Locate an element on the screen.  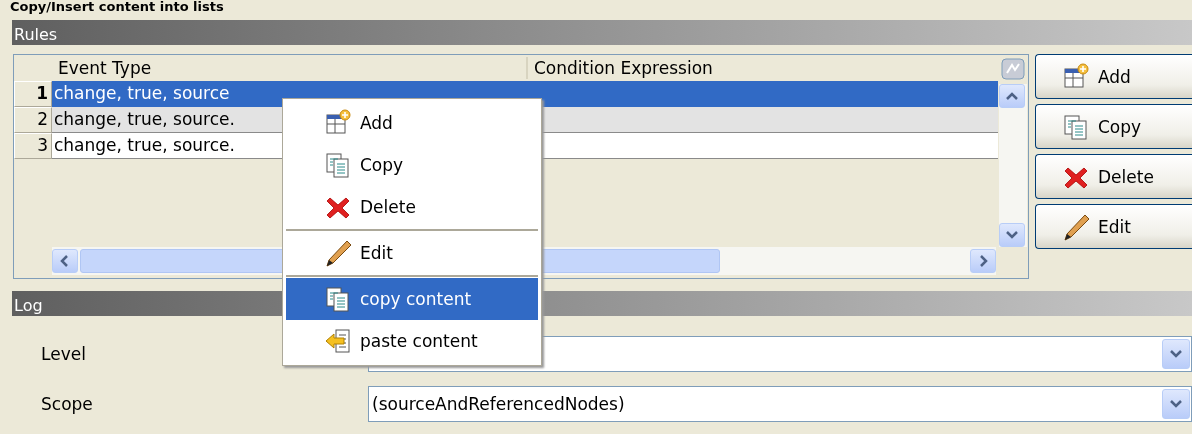
field-label: Scope is located at coordinates (67, 404).